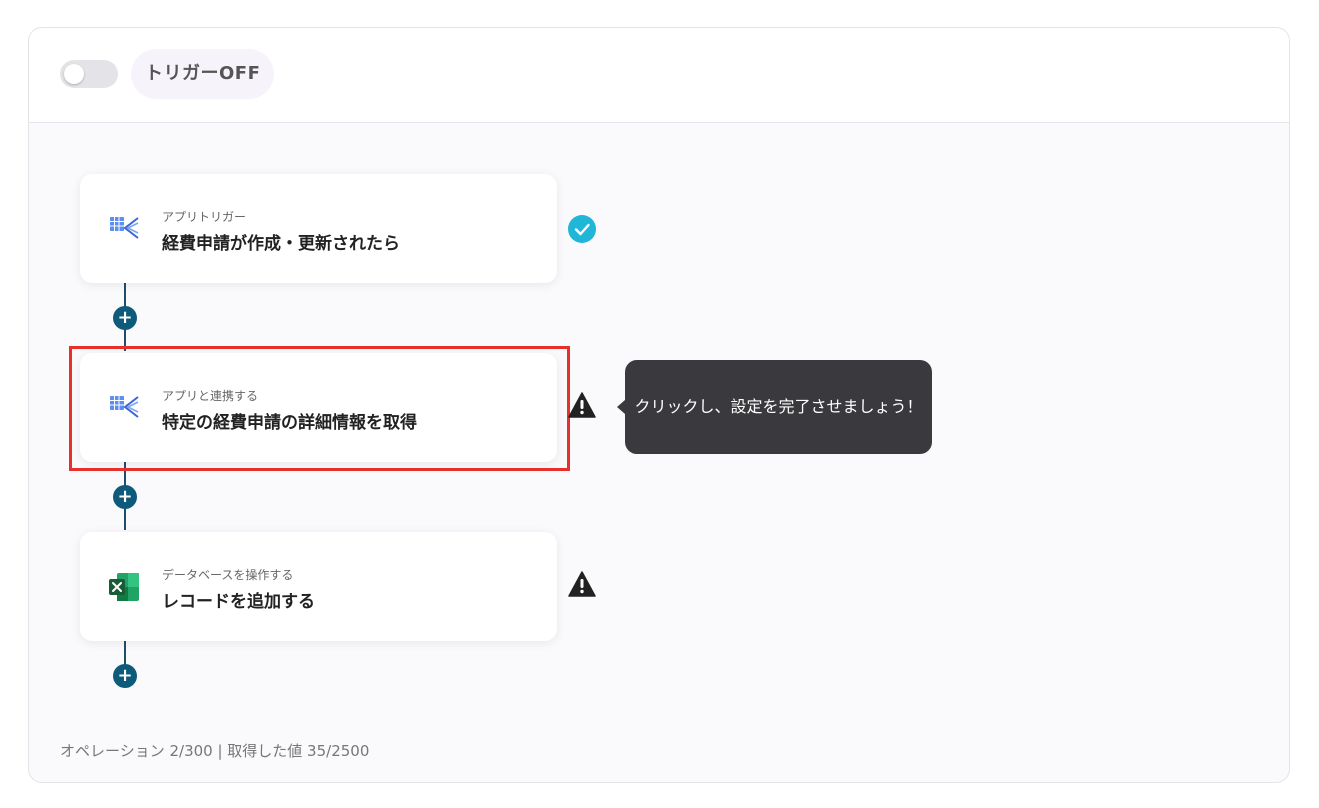 The image size is (1319, 808). What do you see at coordinates (238, 602) in the screenshot?
I see `step-title: レコードを追加する` at bounding box center [238, 602].